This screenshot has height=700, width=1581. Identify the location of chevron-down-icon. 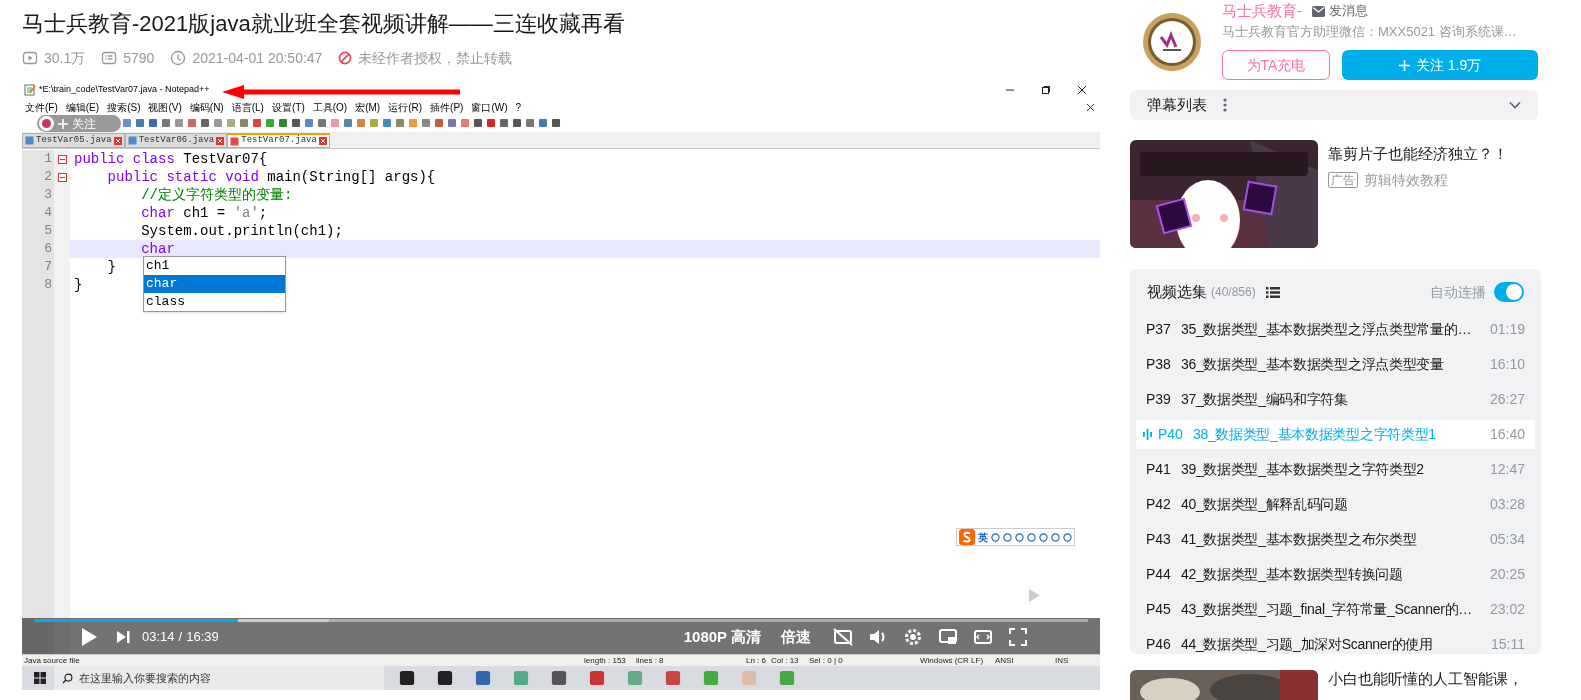
(1515, 105).